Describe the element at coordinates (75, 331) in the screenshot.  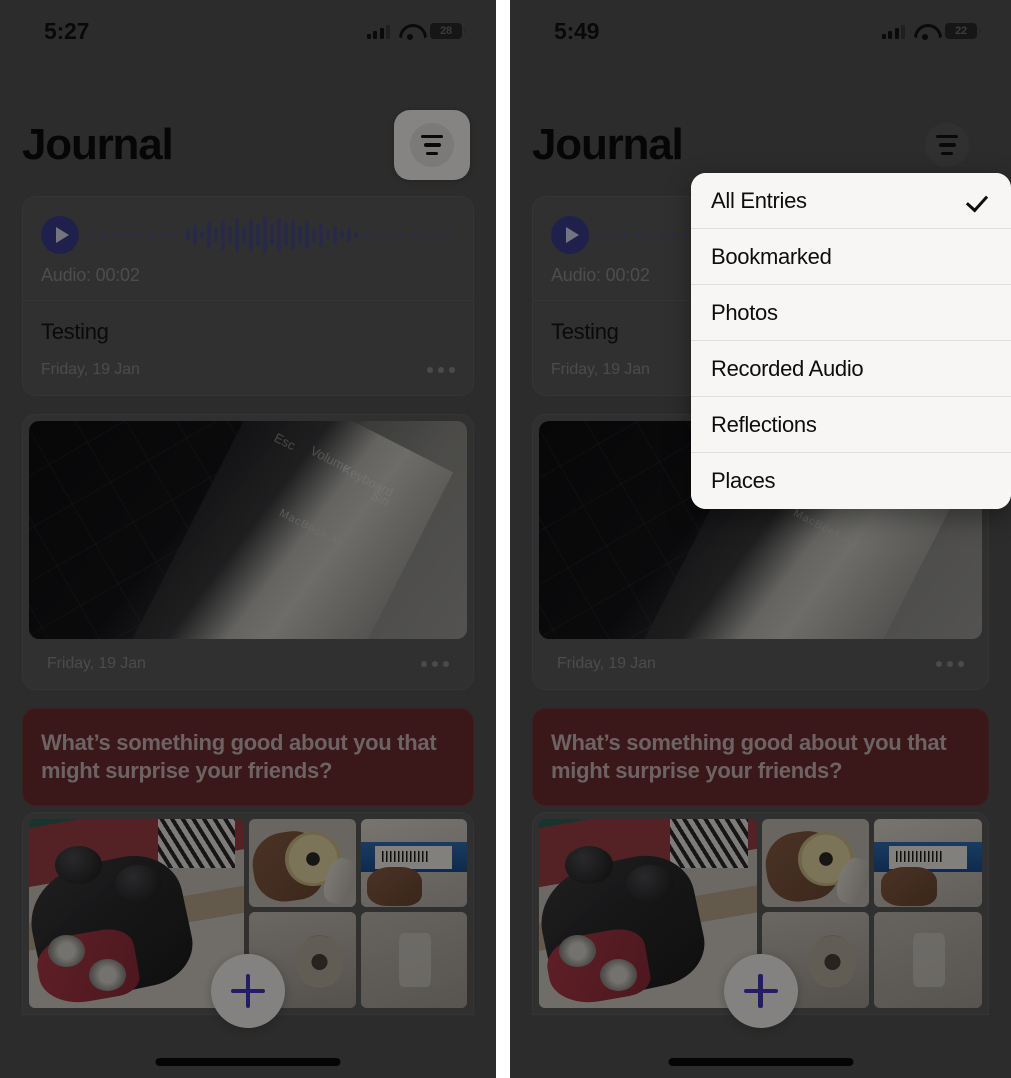
I see `entry-title: Testing` at that location.